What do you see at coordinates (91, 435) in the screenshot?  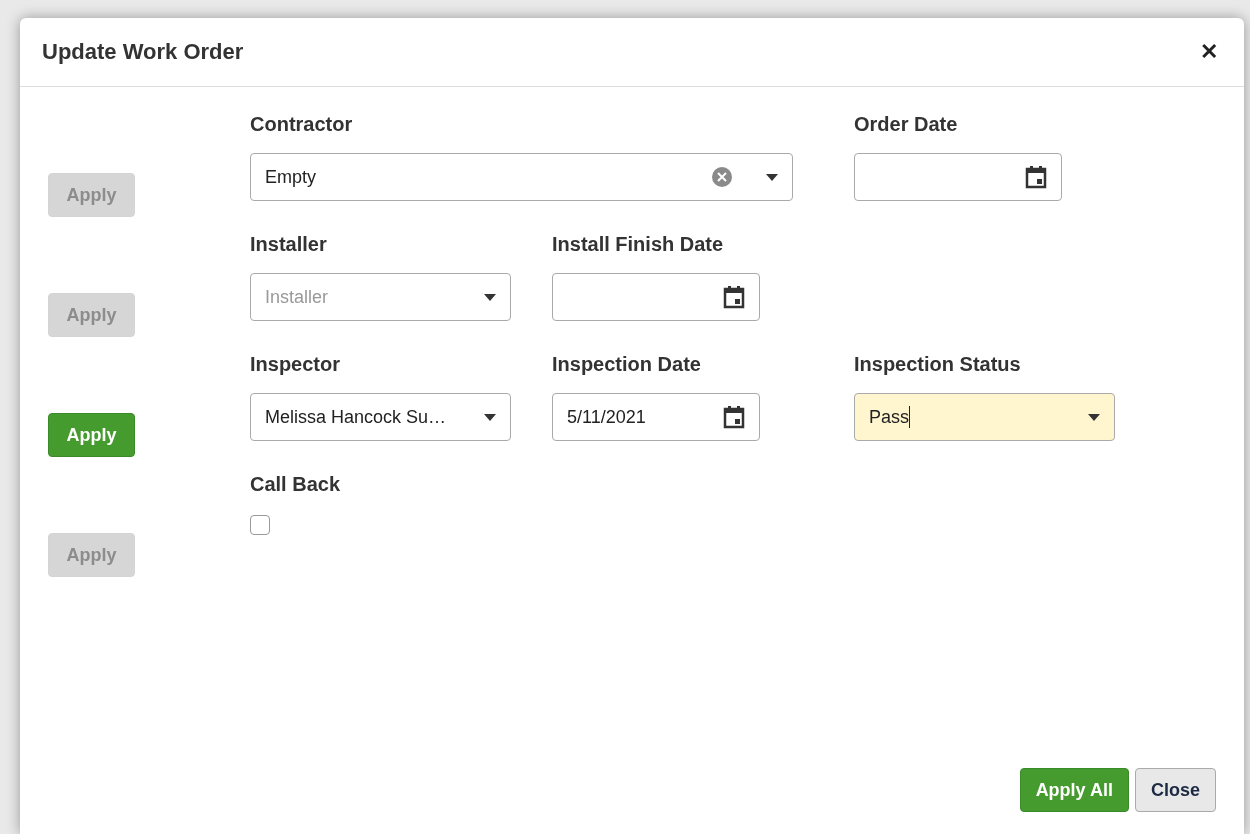 I see `apply-button: Apply` at bounding box center [91, 435].